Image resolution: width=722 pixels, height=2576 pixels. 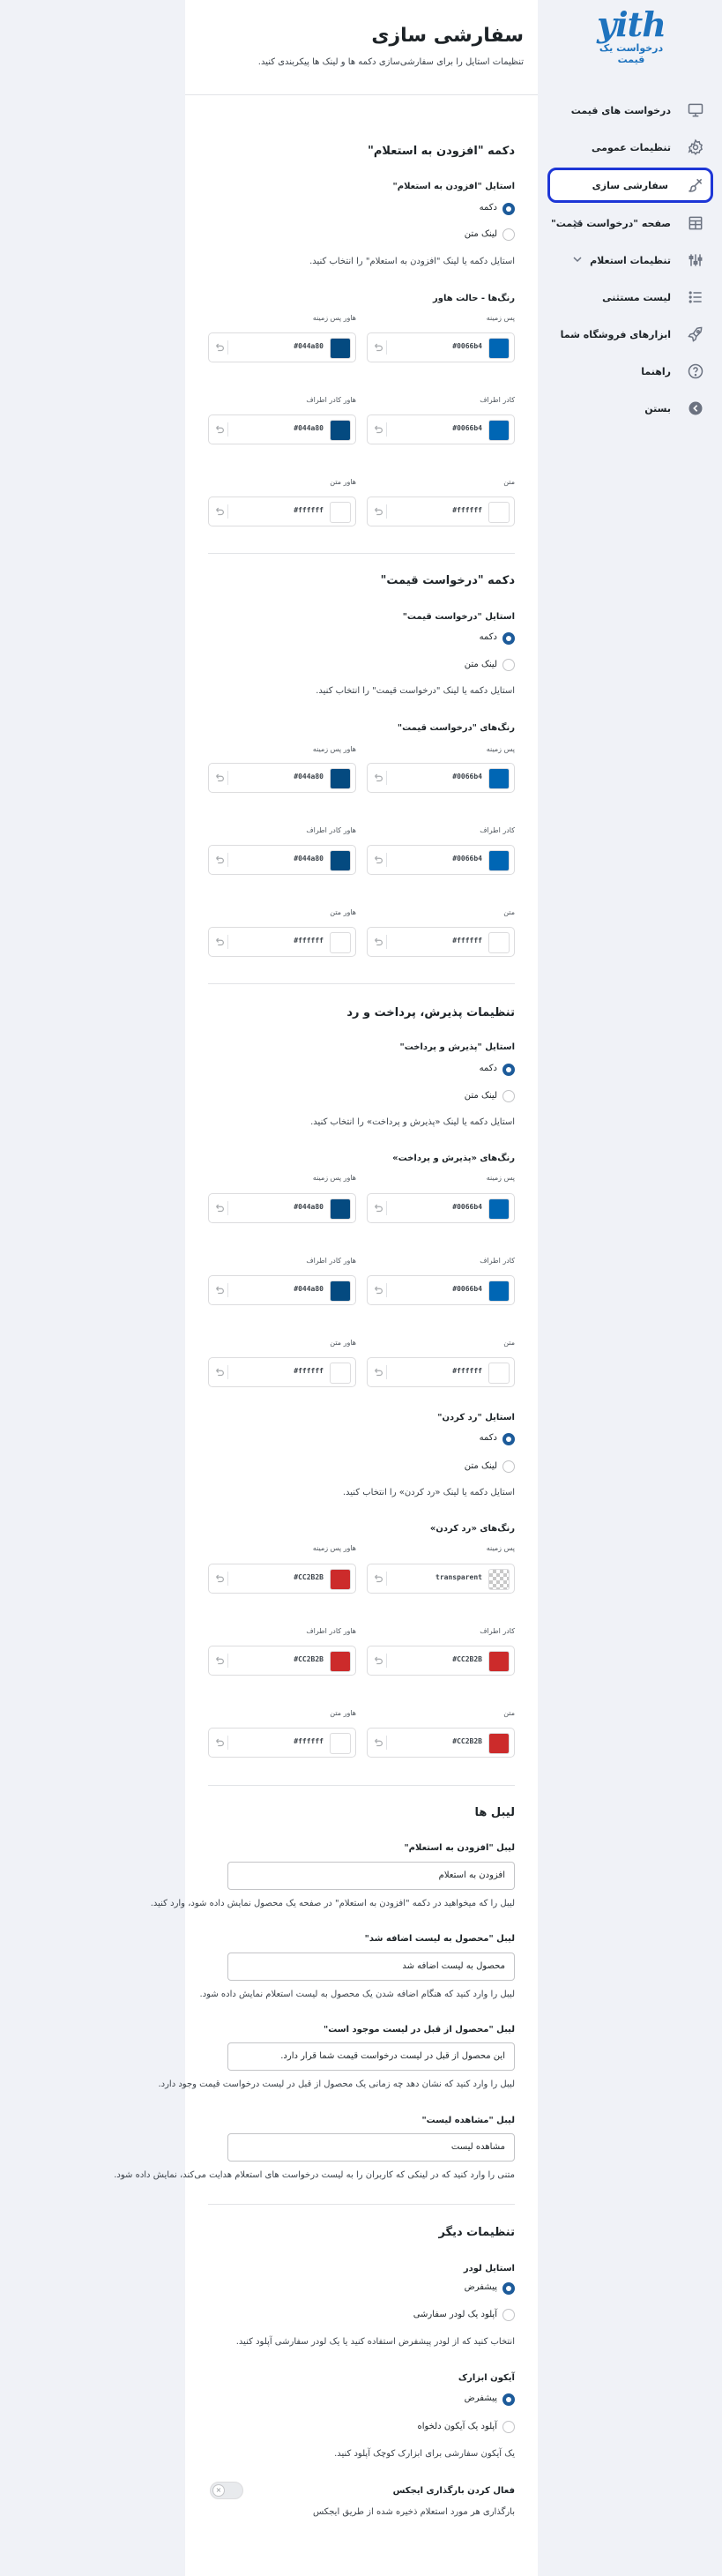 I want to click on sidebar-item-quote-requests: درخواست های قیمت, so click(x=630, y=110).